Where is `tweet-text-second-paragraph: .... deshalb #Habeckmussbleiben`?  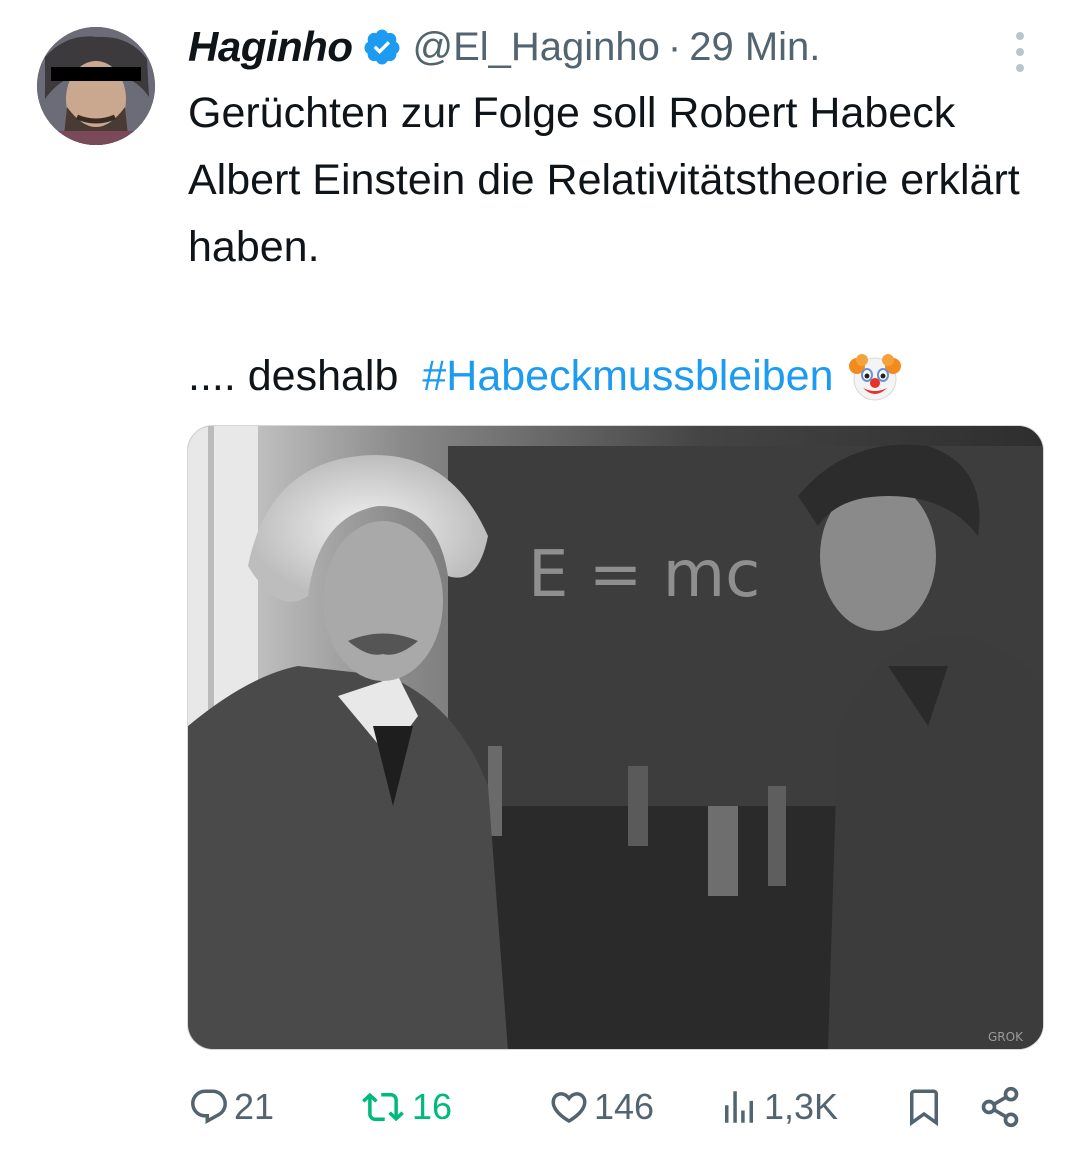 tweet-text-second-paragraph: .... deshalb #Habeckmussbleiben is located at coordinates (545, 376).